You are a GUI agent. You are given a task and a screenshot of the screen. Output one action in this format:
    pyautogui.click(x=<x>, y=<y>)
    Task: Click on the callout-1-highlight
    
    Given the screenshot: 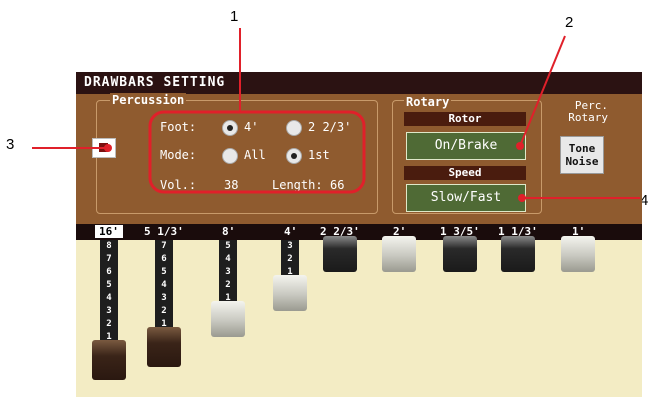 What is the action you would take?
    pyautogui.click(x=257, y=152)
    